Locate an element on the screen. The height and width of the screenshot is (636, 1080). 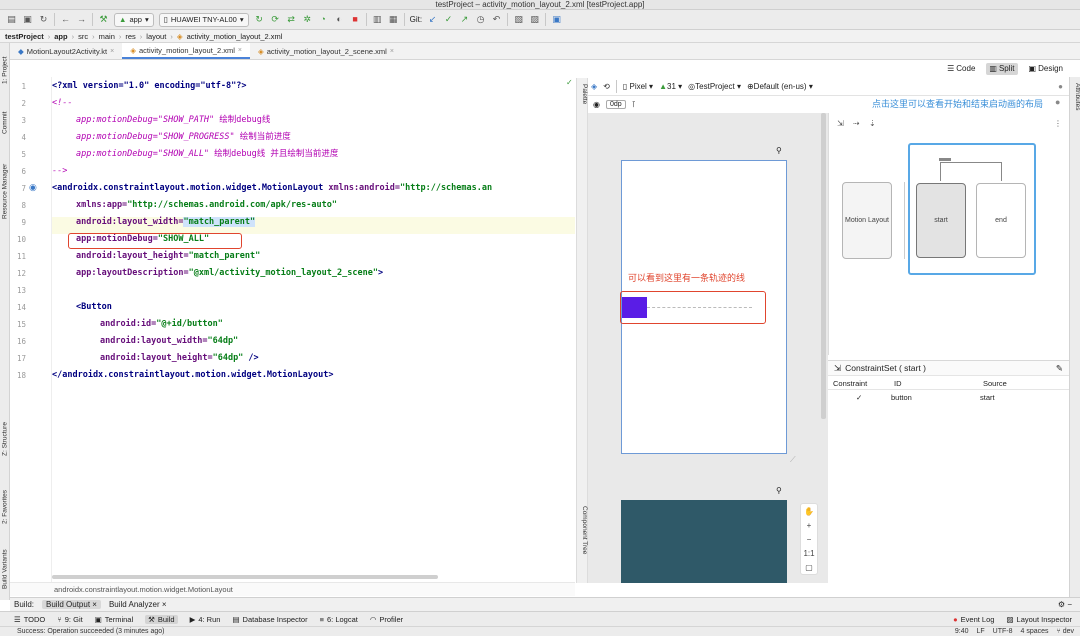
motion-layout-state: Motion Layout is located at coordinates (867, 220).